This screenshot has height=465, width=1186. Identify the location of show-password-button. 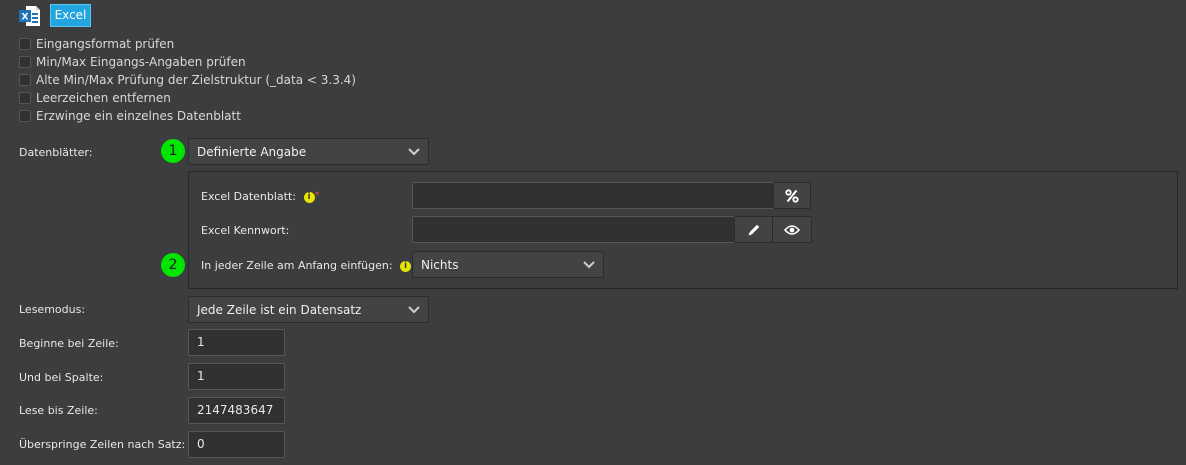
(792, 229).